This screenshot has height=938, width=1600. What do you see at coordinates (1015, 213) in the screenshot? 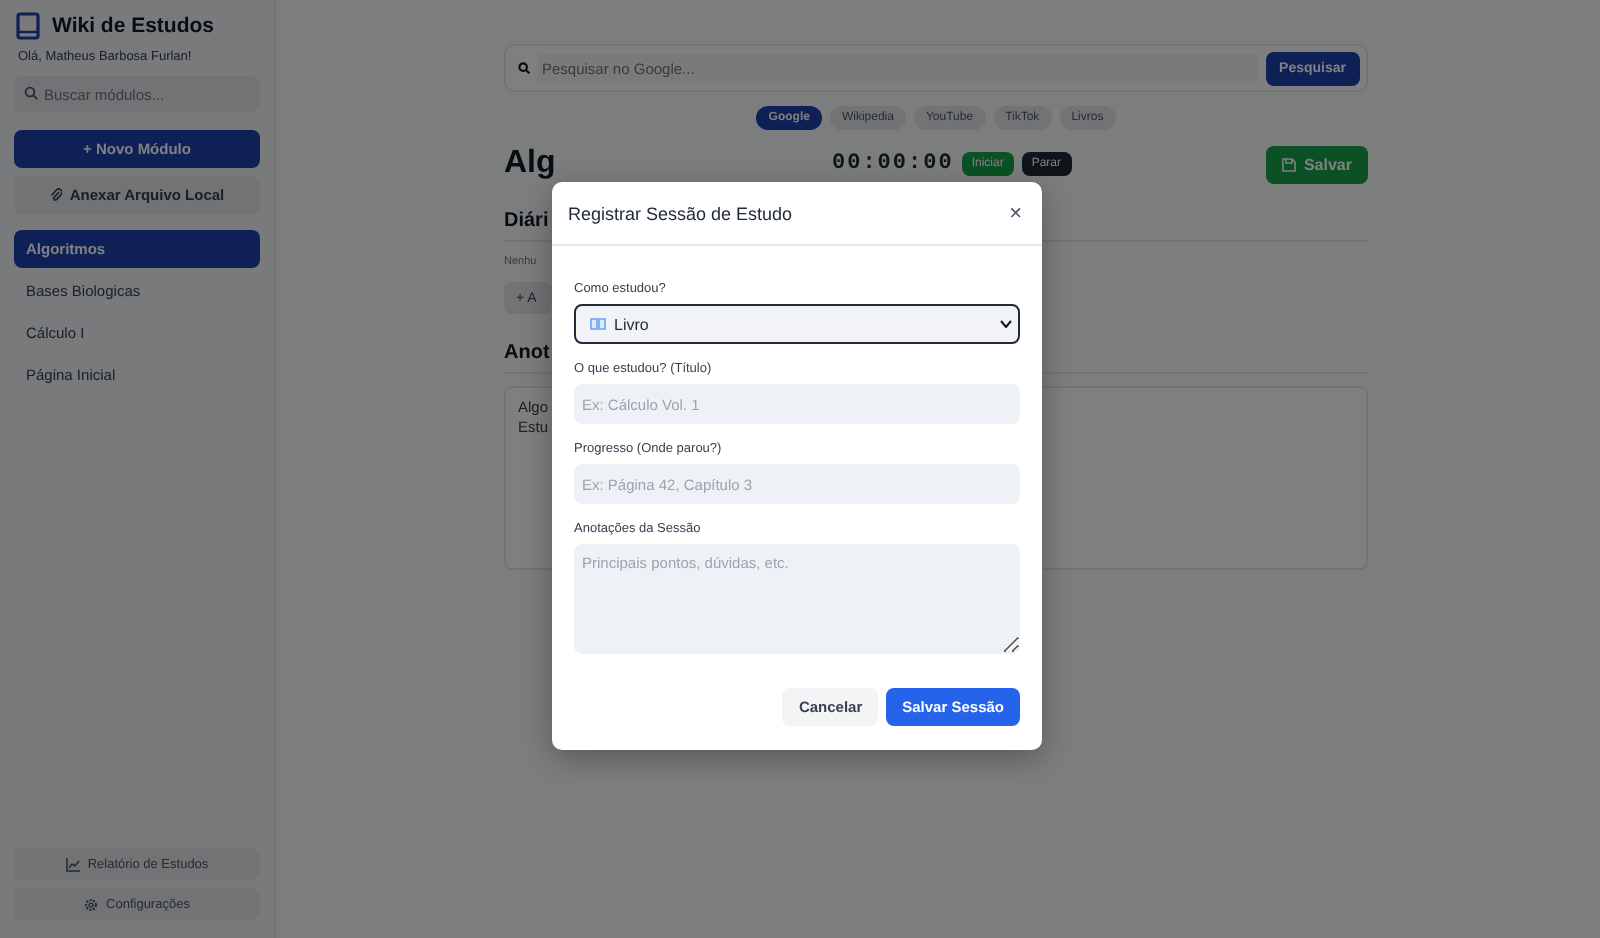
I see `close-button: ×` at bounding box center [1015, 213].